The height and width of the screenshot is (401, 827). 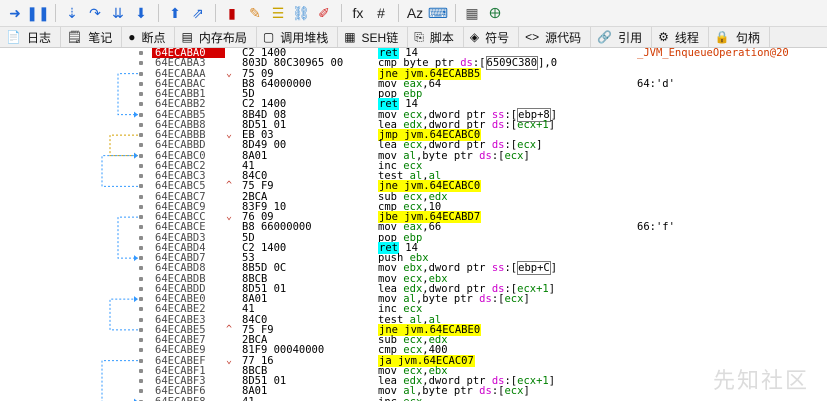 I want to click on trace-over-icon: ⬇, so click(x=141, y=13).